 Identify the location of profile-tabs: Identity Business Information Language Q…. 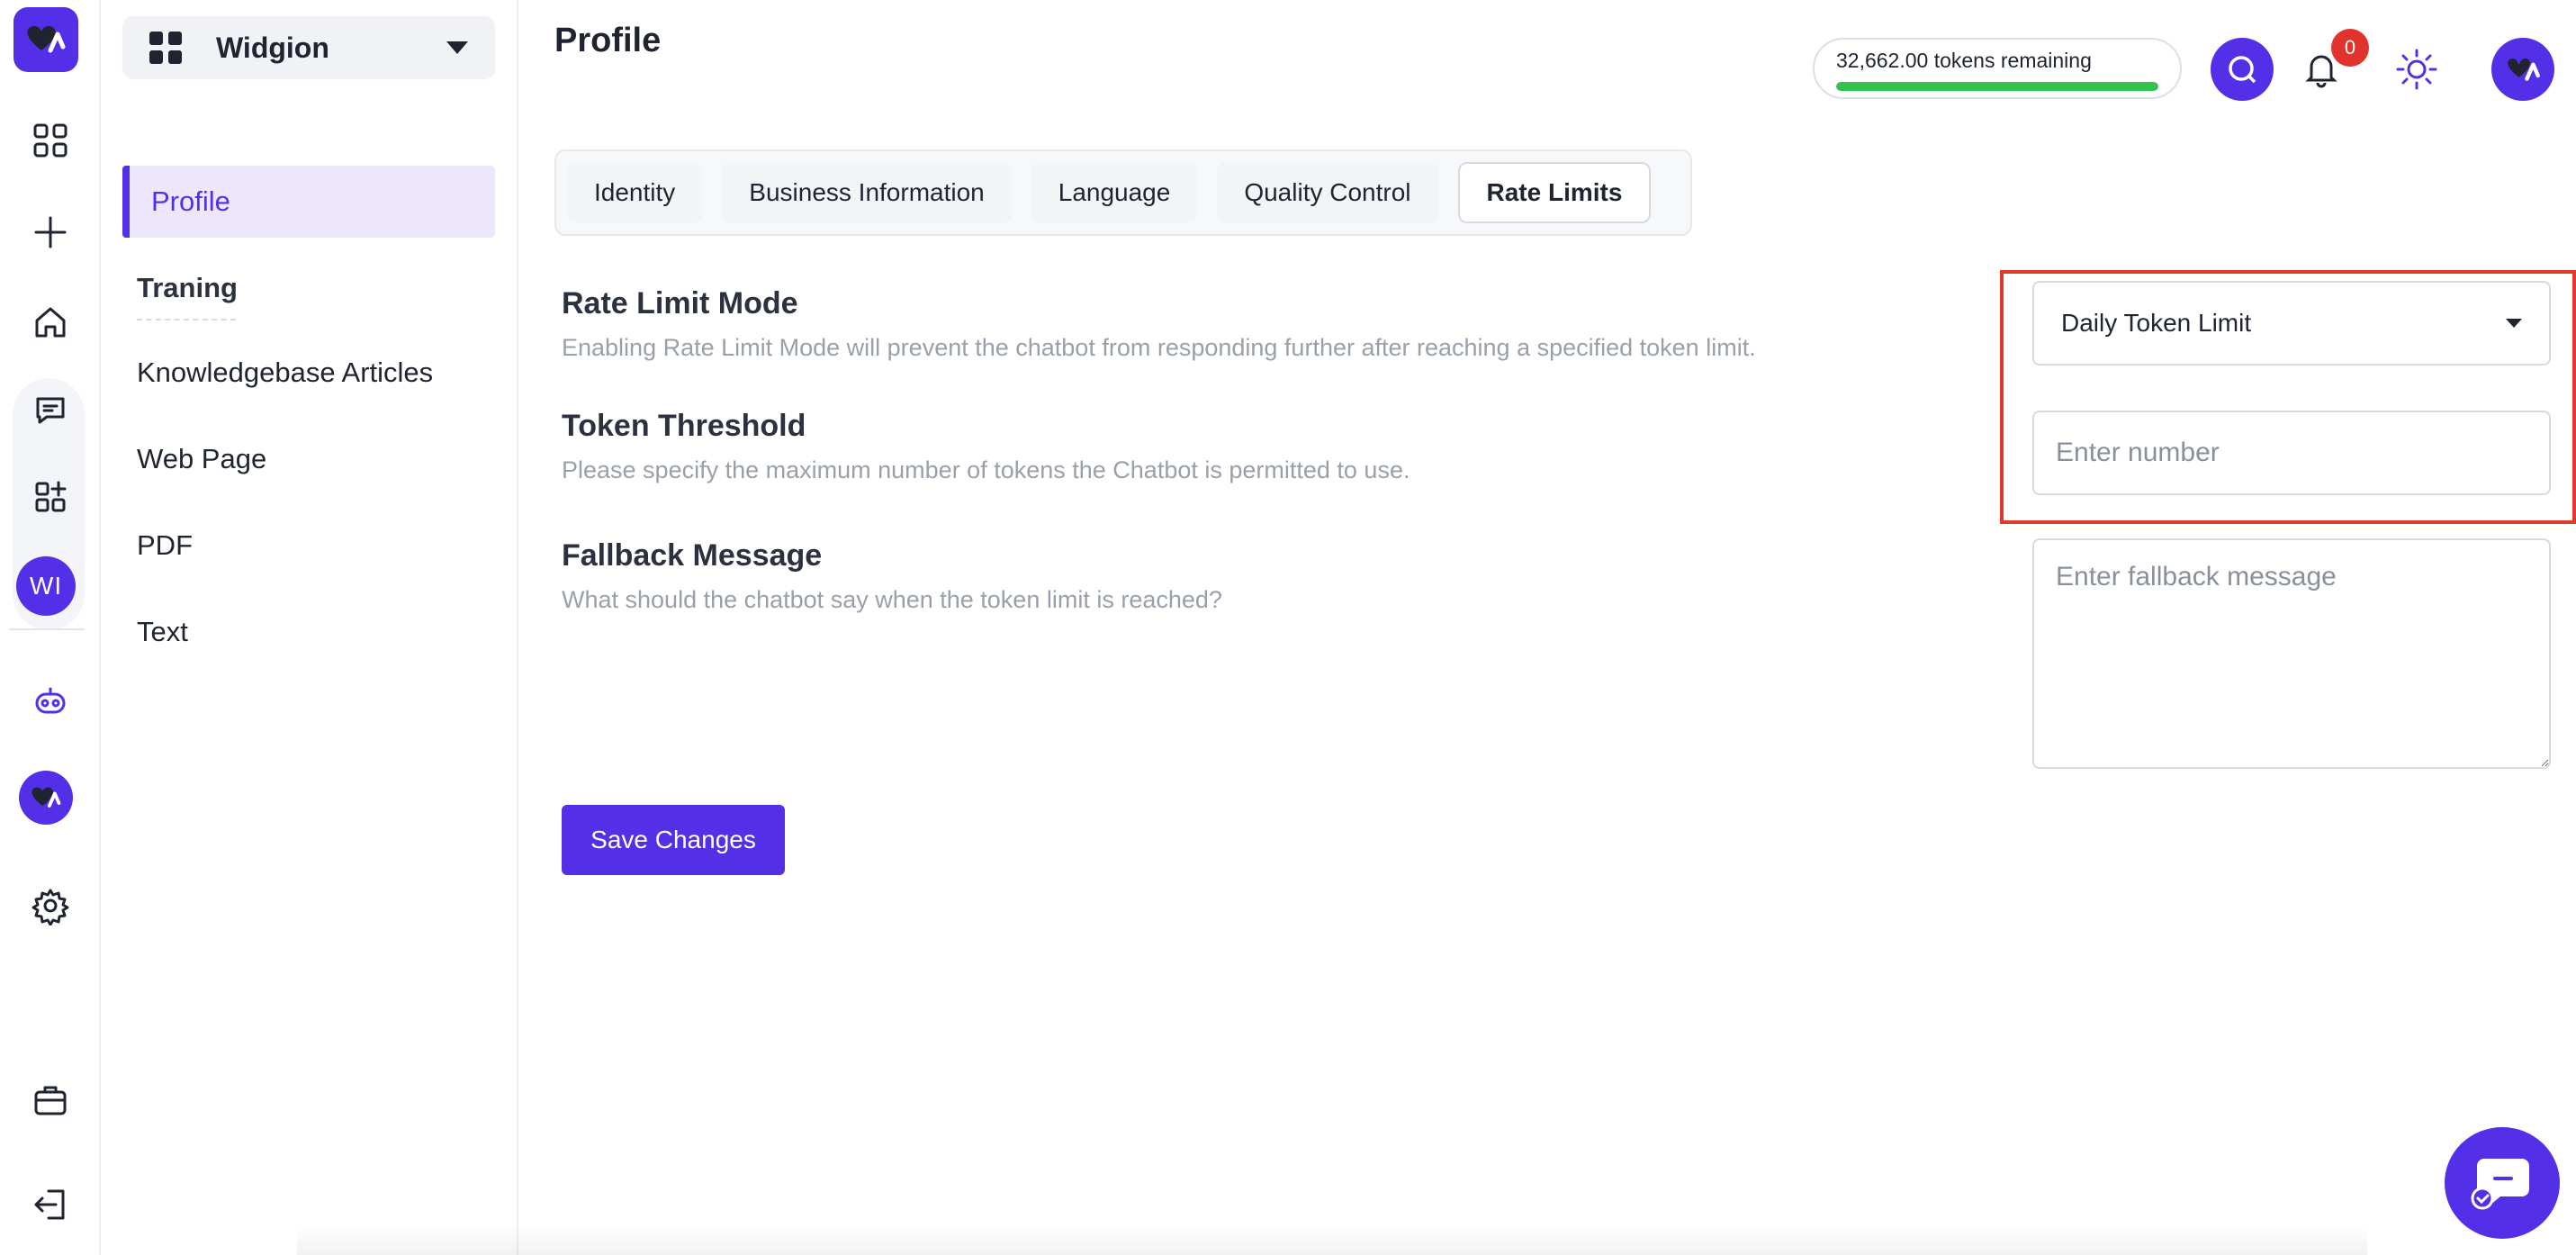
(1123, 192).